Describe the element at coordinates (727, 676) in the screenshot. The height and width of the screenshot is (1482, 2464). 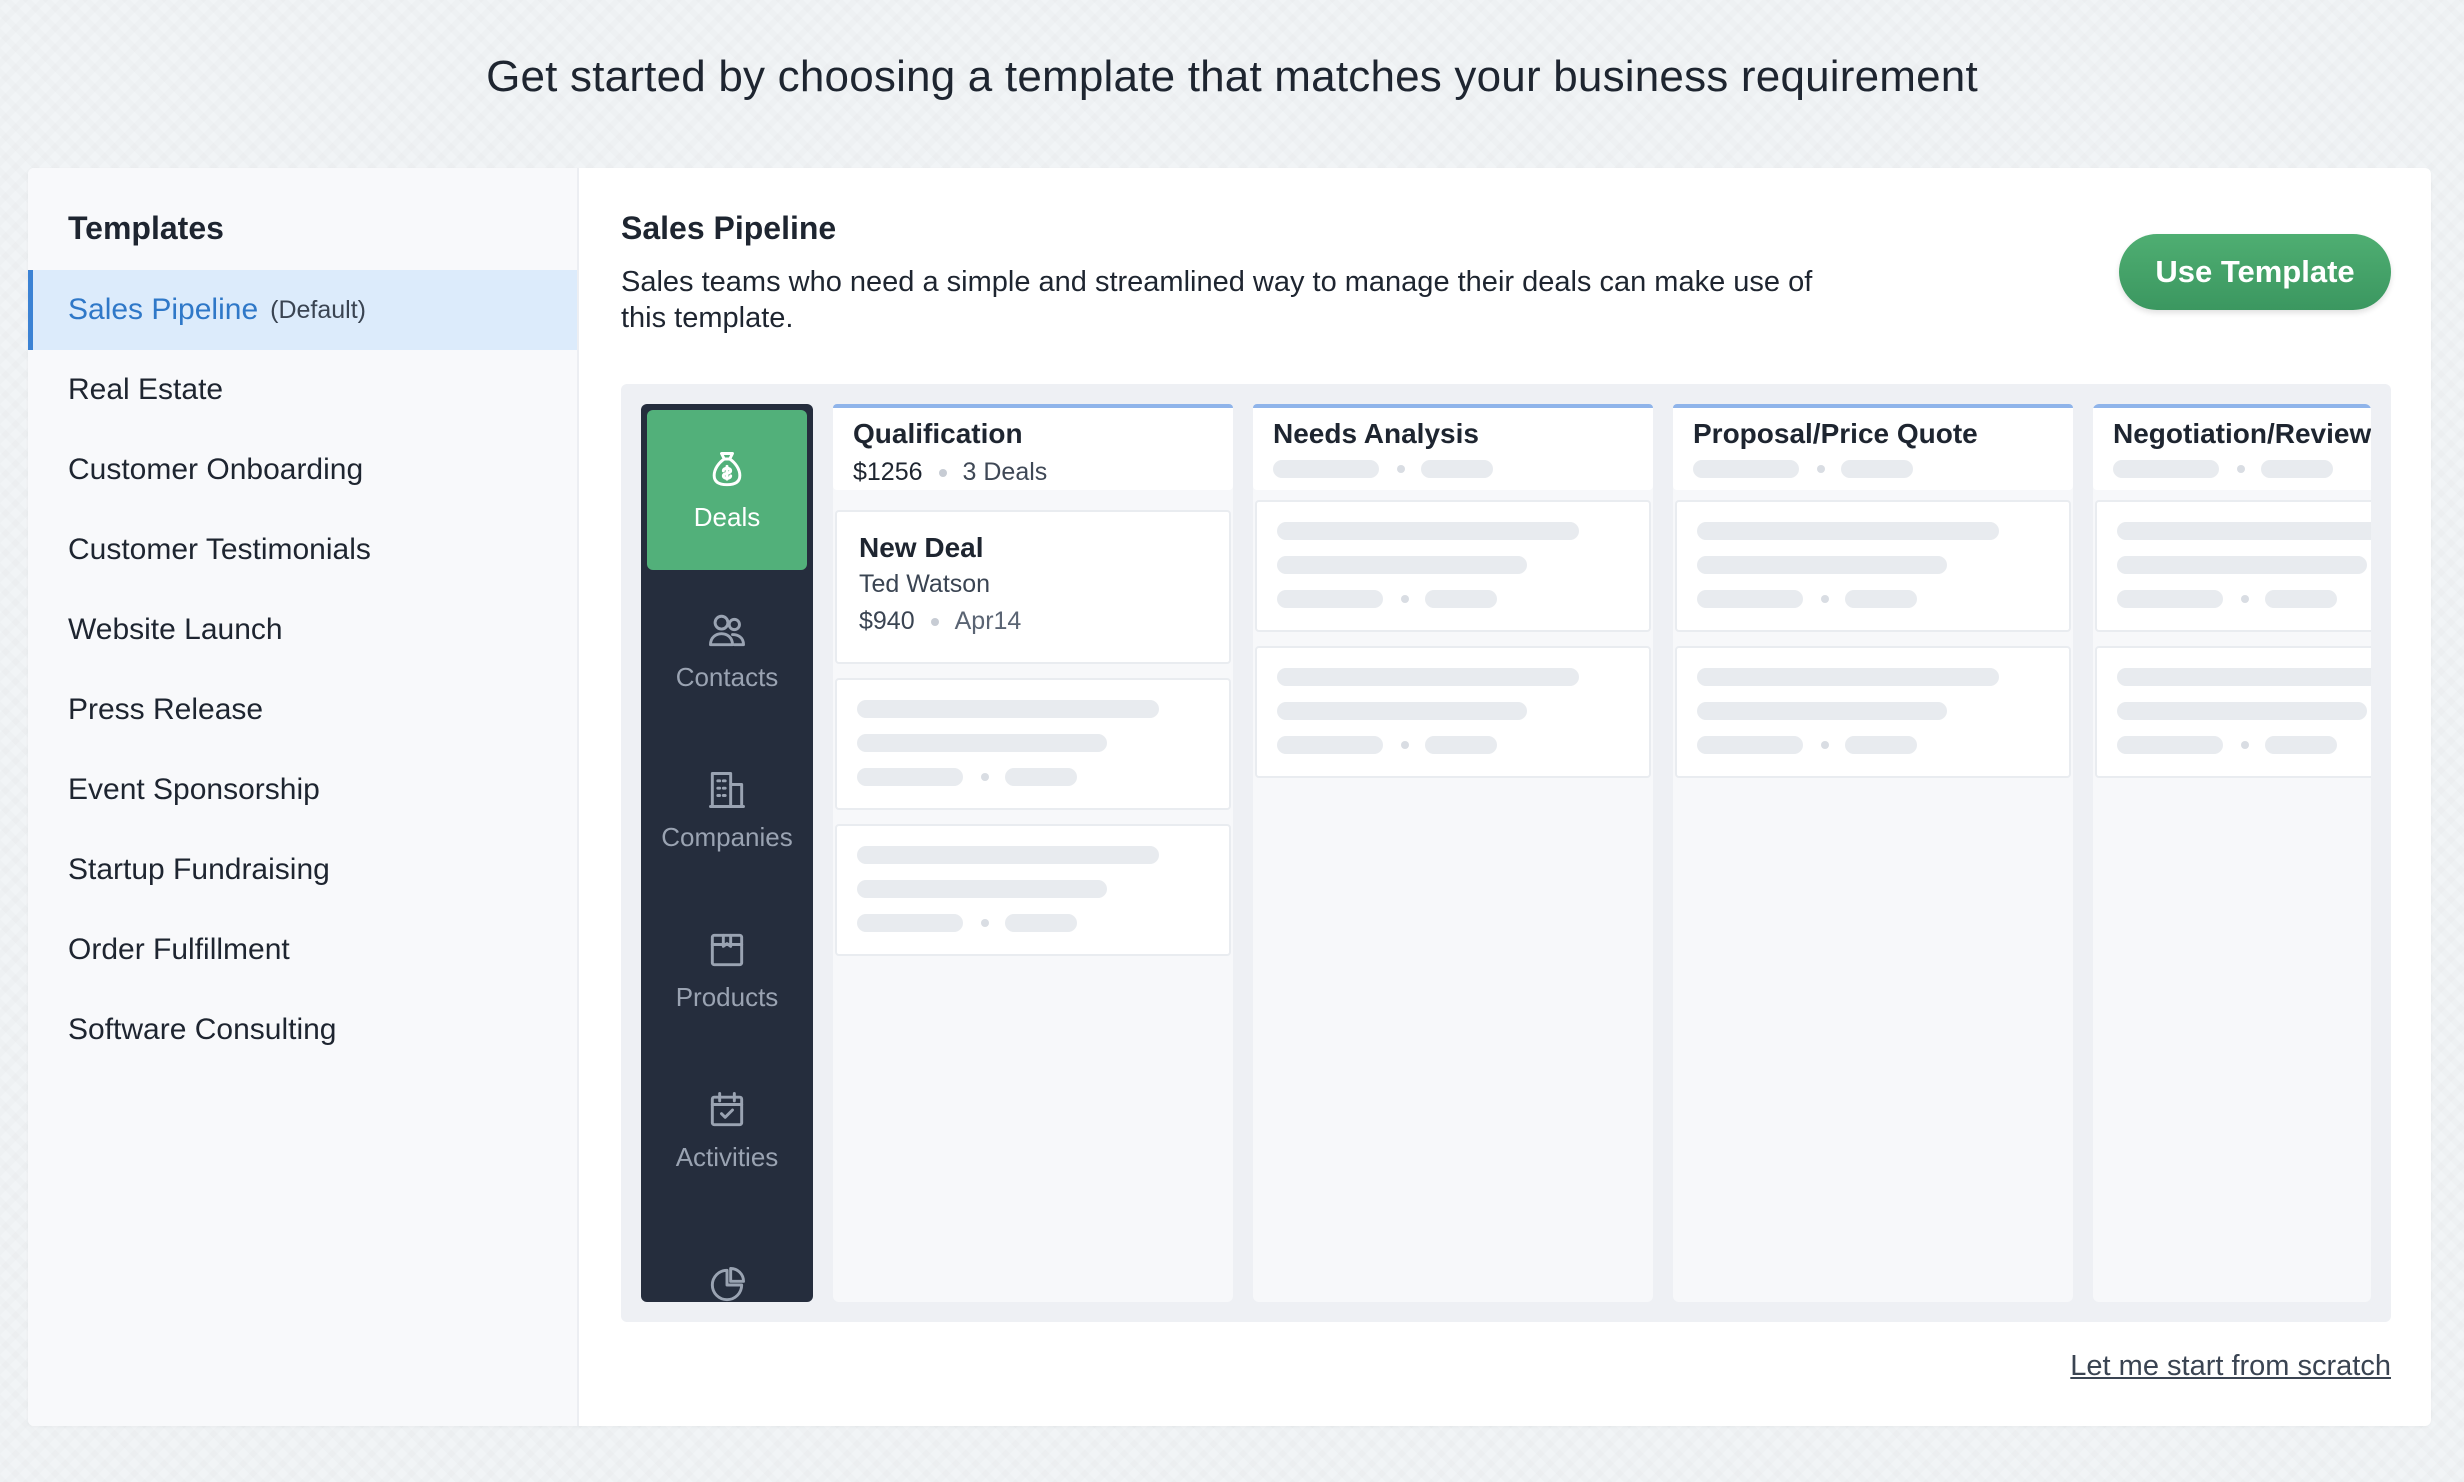
I see `nav-label: Contacts` at that location.